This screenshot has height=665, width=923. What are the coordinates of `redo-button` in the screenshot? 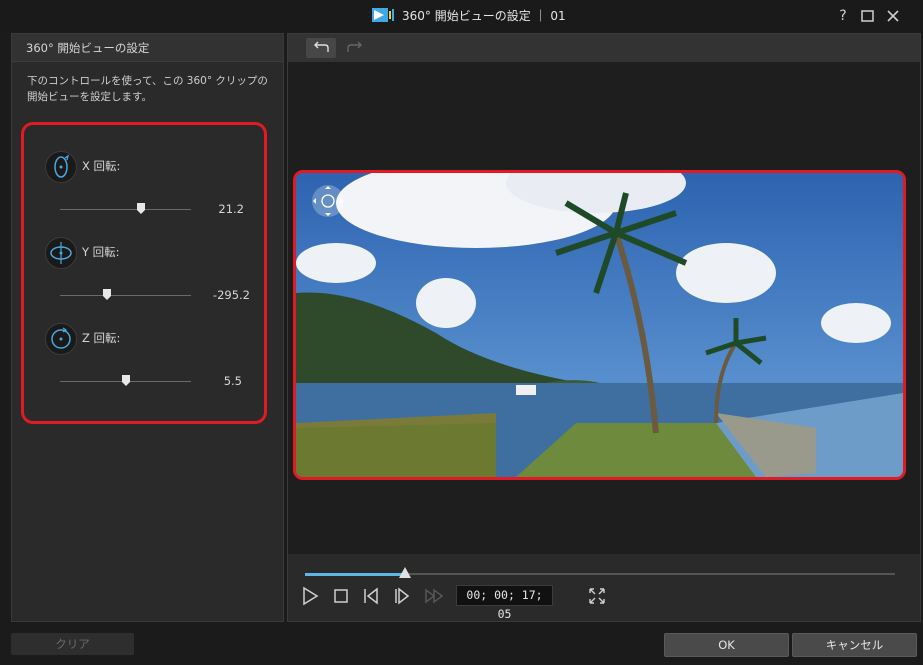 It's located at (355, 48).